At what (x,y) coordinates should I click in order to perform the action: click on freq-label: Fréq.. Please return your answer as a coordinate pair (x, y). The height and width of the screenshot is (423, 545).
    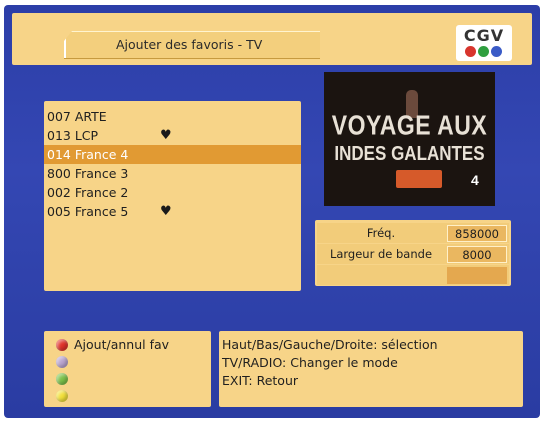
    Looking at the image, I should click on (381, 233).